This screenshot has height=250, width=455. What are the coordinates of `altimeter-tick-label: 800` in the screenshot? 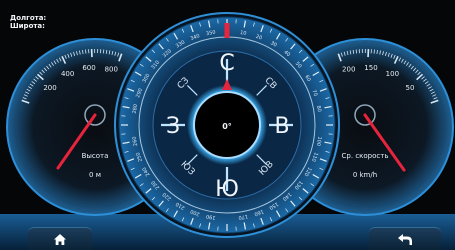 It's located at (111, 70).